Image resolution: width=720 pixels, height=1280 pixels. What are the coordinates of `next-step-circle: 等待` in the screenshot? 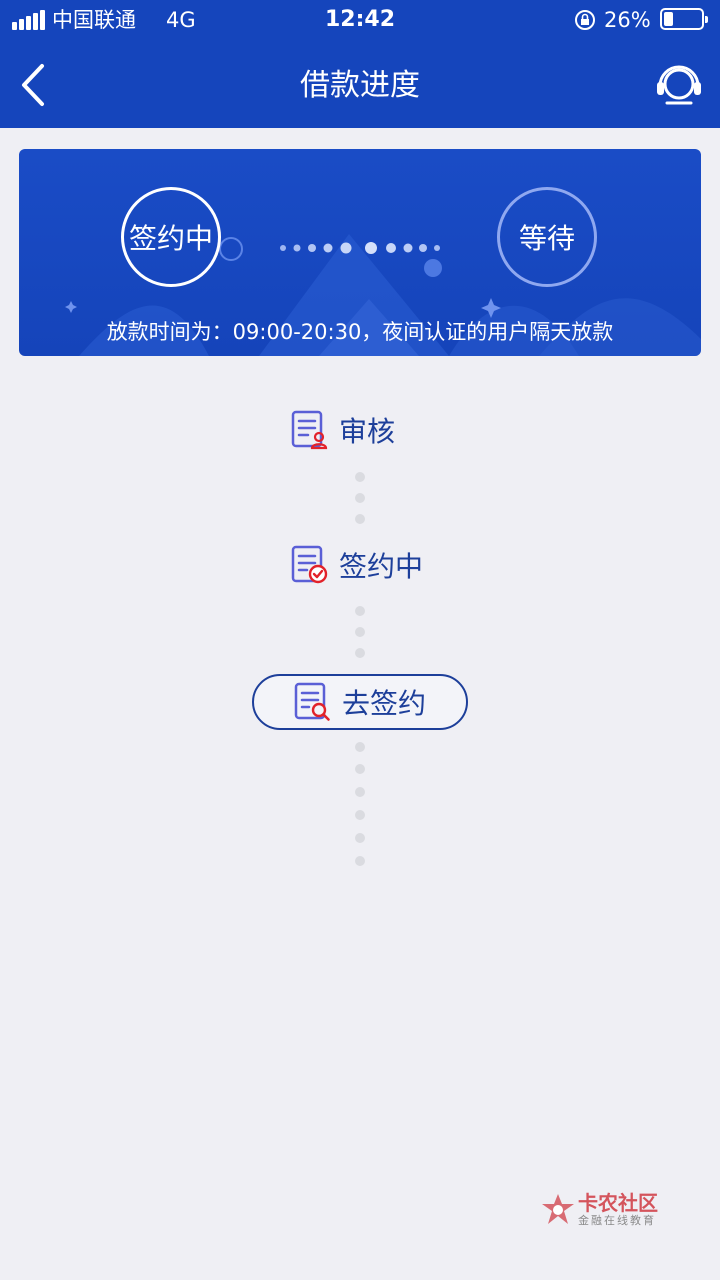 It's located at (547, 237).